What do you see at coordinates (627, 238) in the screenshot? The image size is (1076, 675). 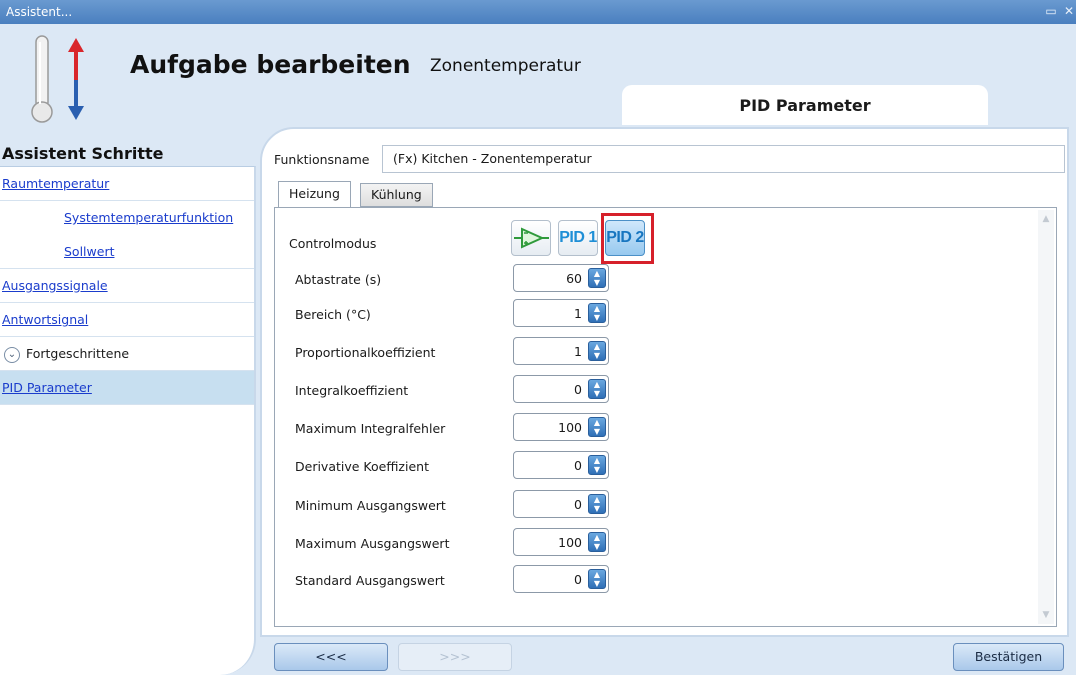 I see `highlight-annotation` at bounding box center [627, 238].